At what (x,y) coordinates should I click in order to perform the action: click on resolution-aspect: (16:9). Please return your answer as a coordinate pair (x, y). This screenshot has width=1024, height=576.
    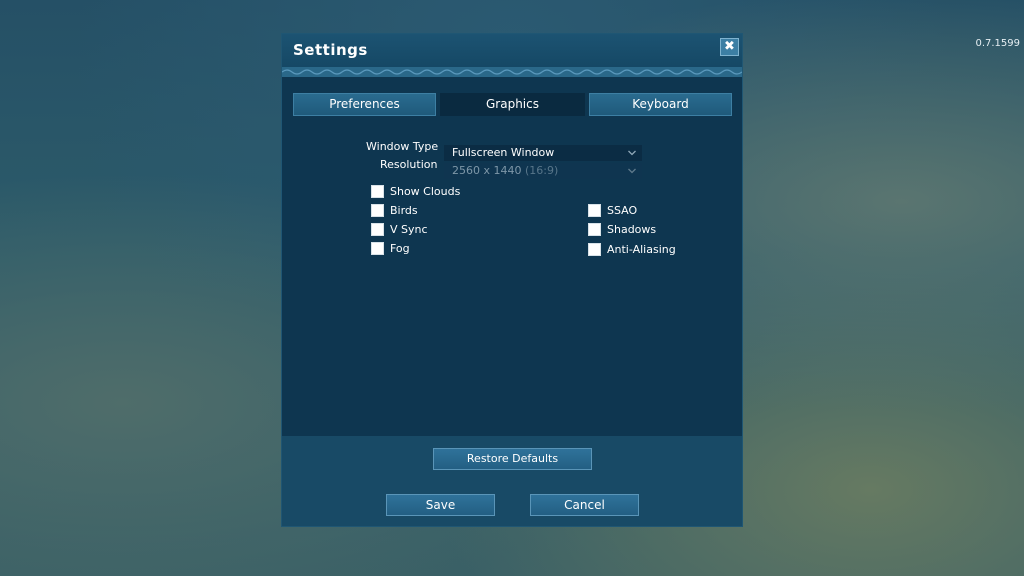
    Looking at the image, I should click on (542, 170).